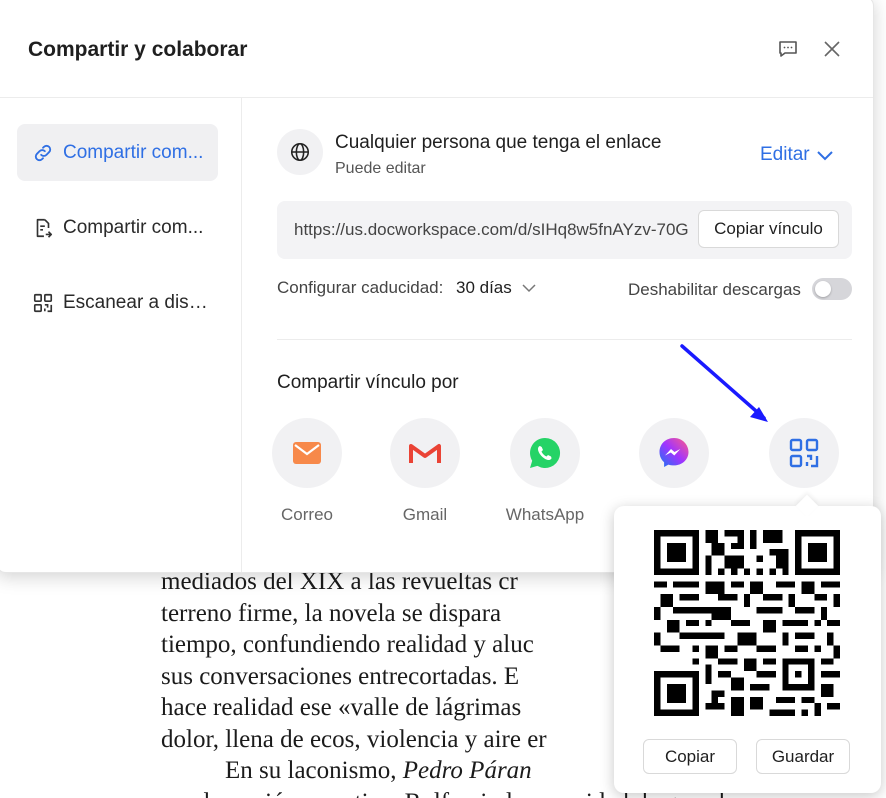 The height and width of the screenshot is (798, 886). What do you see at coordinates (436, 49) in the screenshot?
I see `dialog-header: Compartir y colaborar` at bounding box center [436, 49].